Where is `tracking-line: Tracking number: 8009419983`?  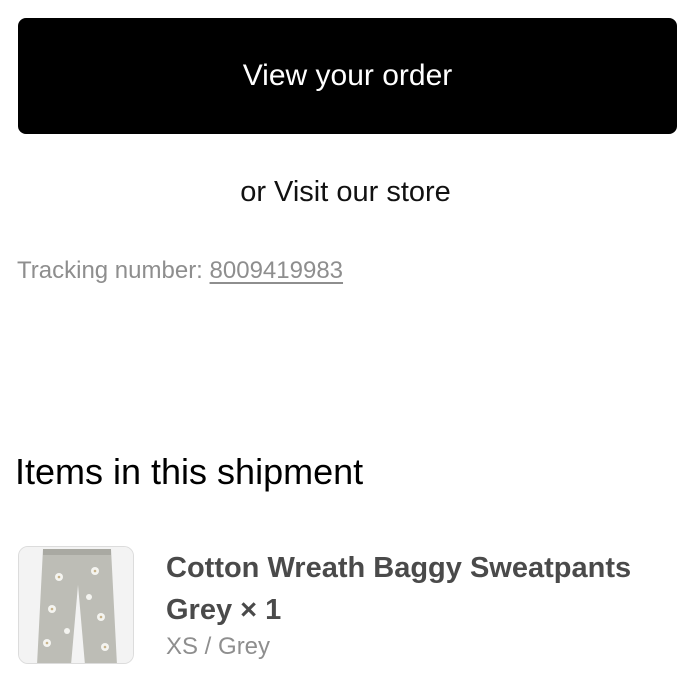 tracking-line: Tracking number: 8009419983 is located at coordinates (180, 271).